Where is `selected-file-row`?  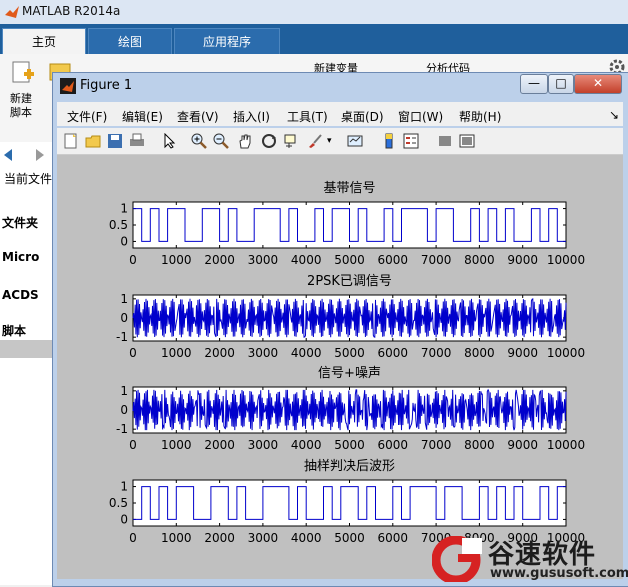 selected-file-row is located at coordinates (26, 349).